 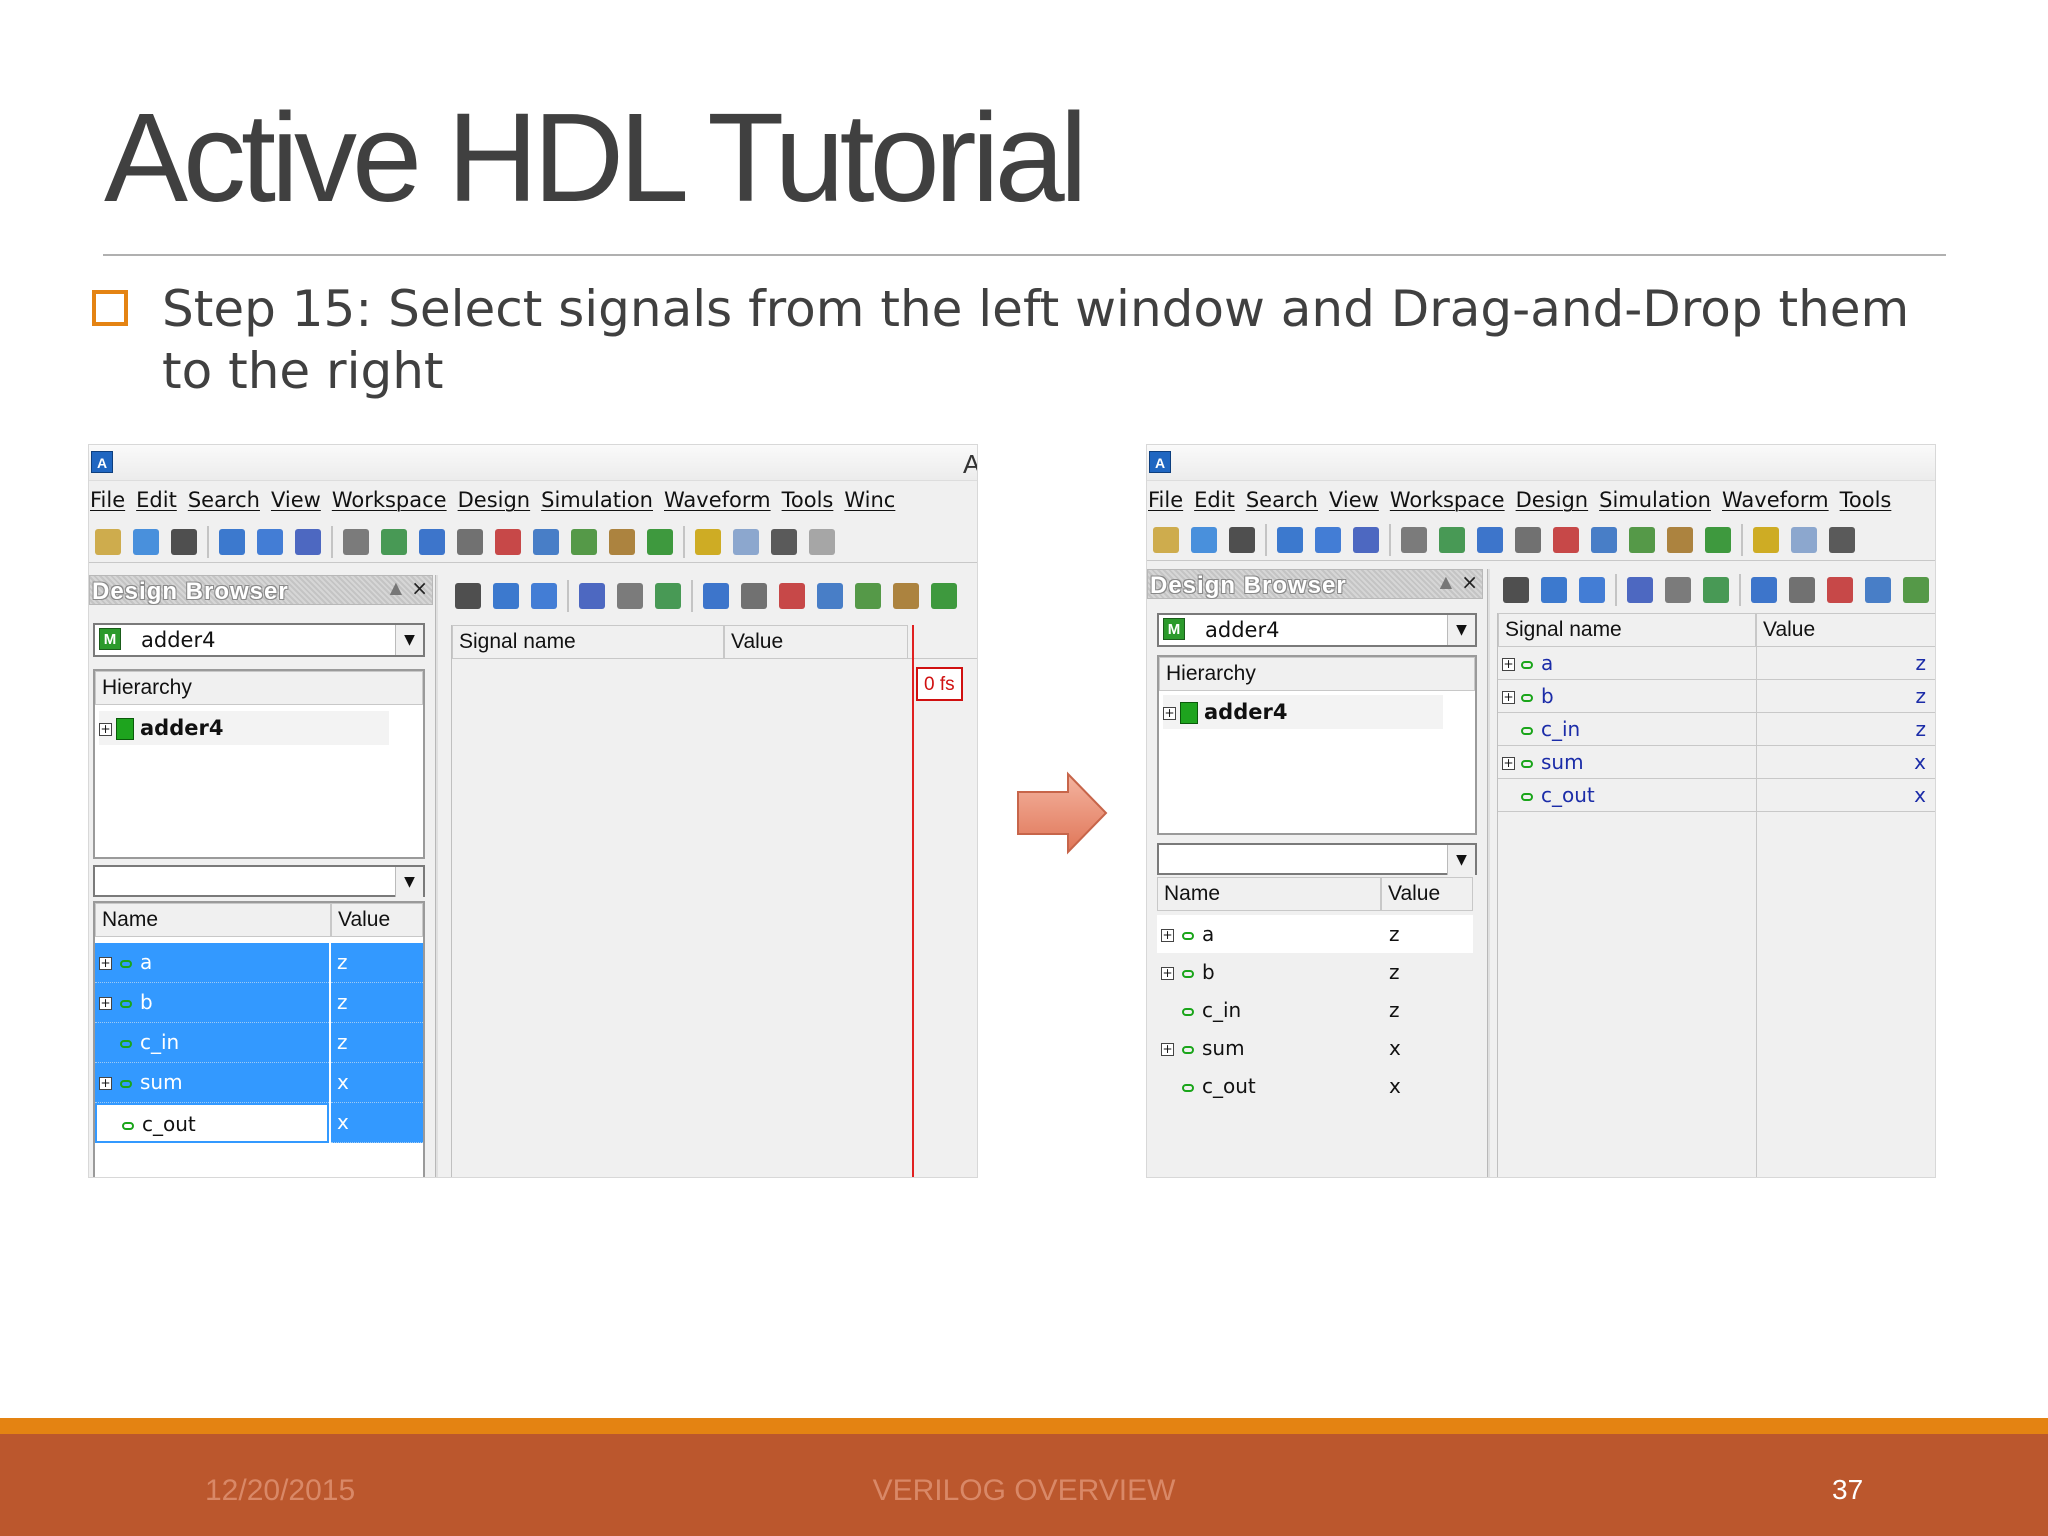 What do you see at coordinates (1269, 894) in the screenshot?
I see `name-column-header: Name` at bounding box center [1269, 894].